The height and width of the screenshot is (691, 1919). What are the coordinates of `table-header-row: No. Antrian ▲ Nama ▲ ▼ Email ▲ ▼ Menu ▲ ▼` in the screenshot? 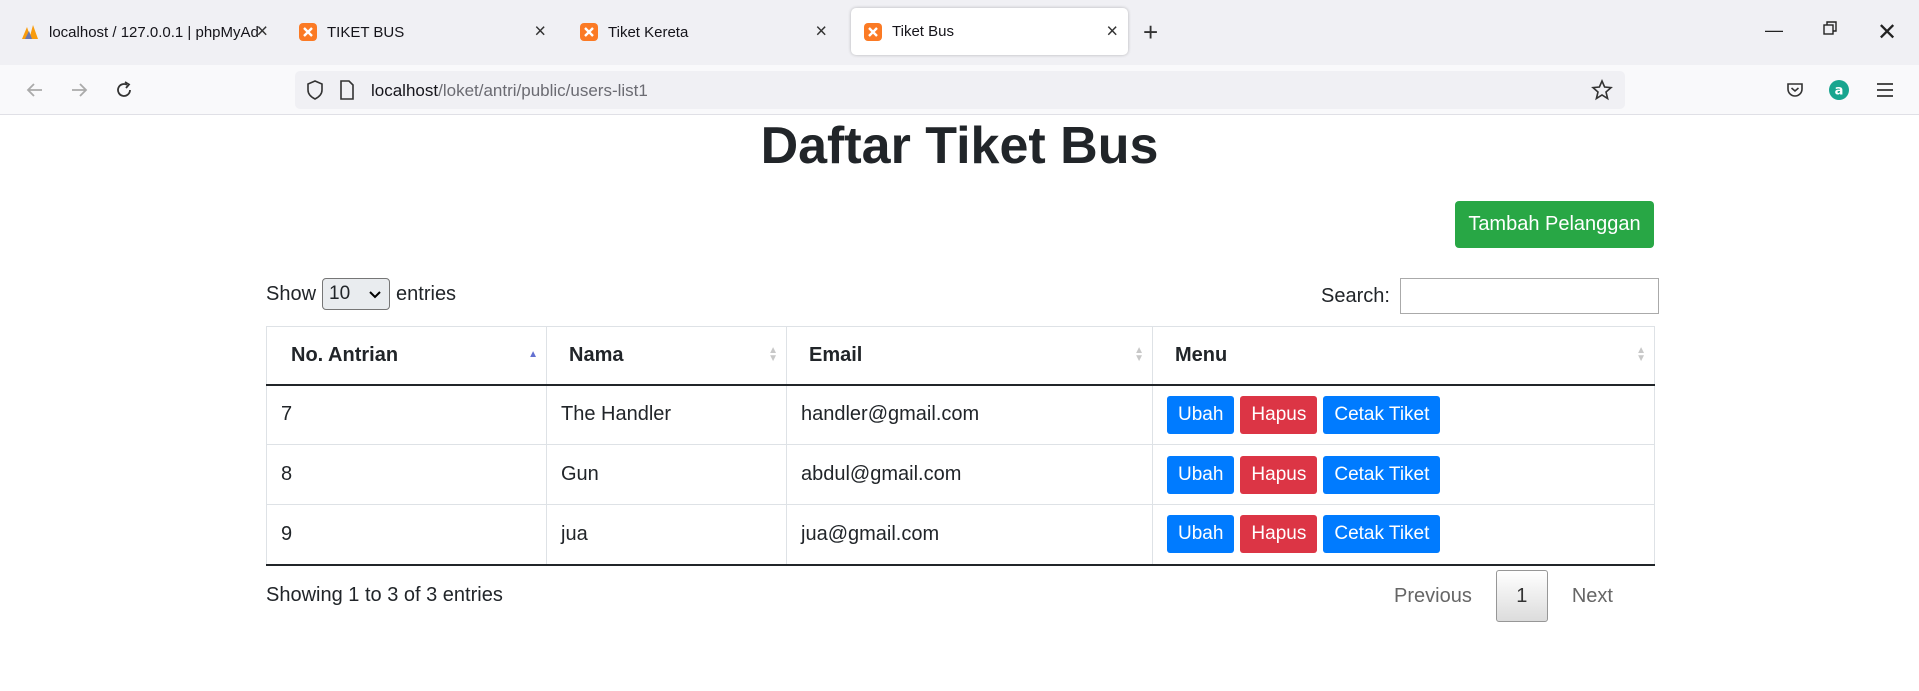 It's located at (960, 356).